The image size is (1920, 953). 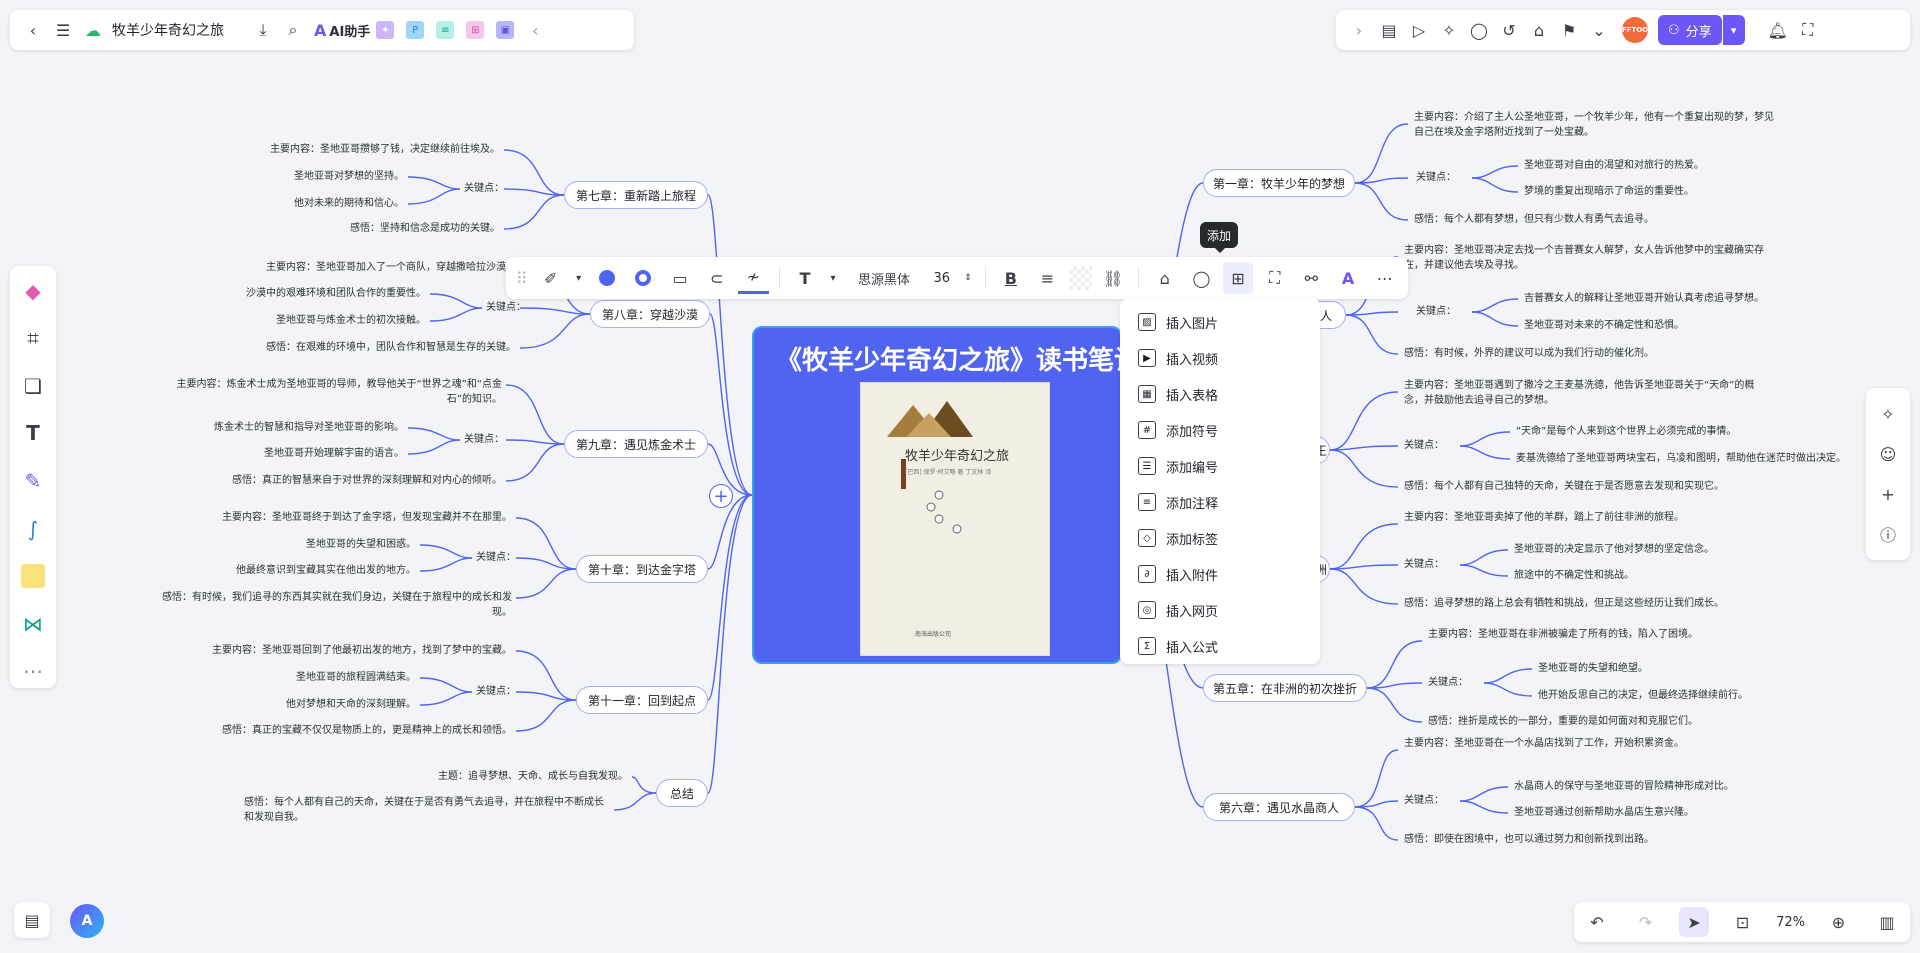 I want to click on template-icon: ▤, so click(x=1389, y=30).